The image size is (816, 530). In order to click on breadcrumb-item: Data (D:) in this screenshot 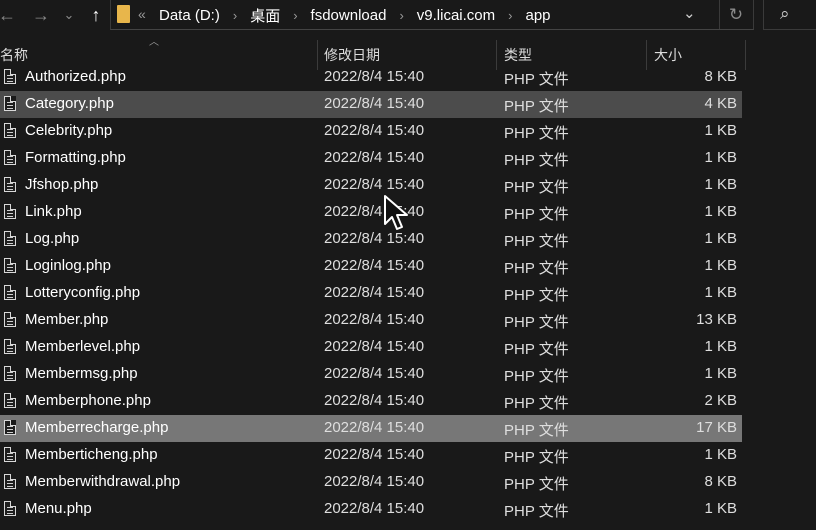, I will do `click(189, 15)`.